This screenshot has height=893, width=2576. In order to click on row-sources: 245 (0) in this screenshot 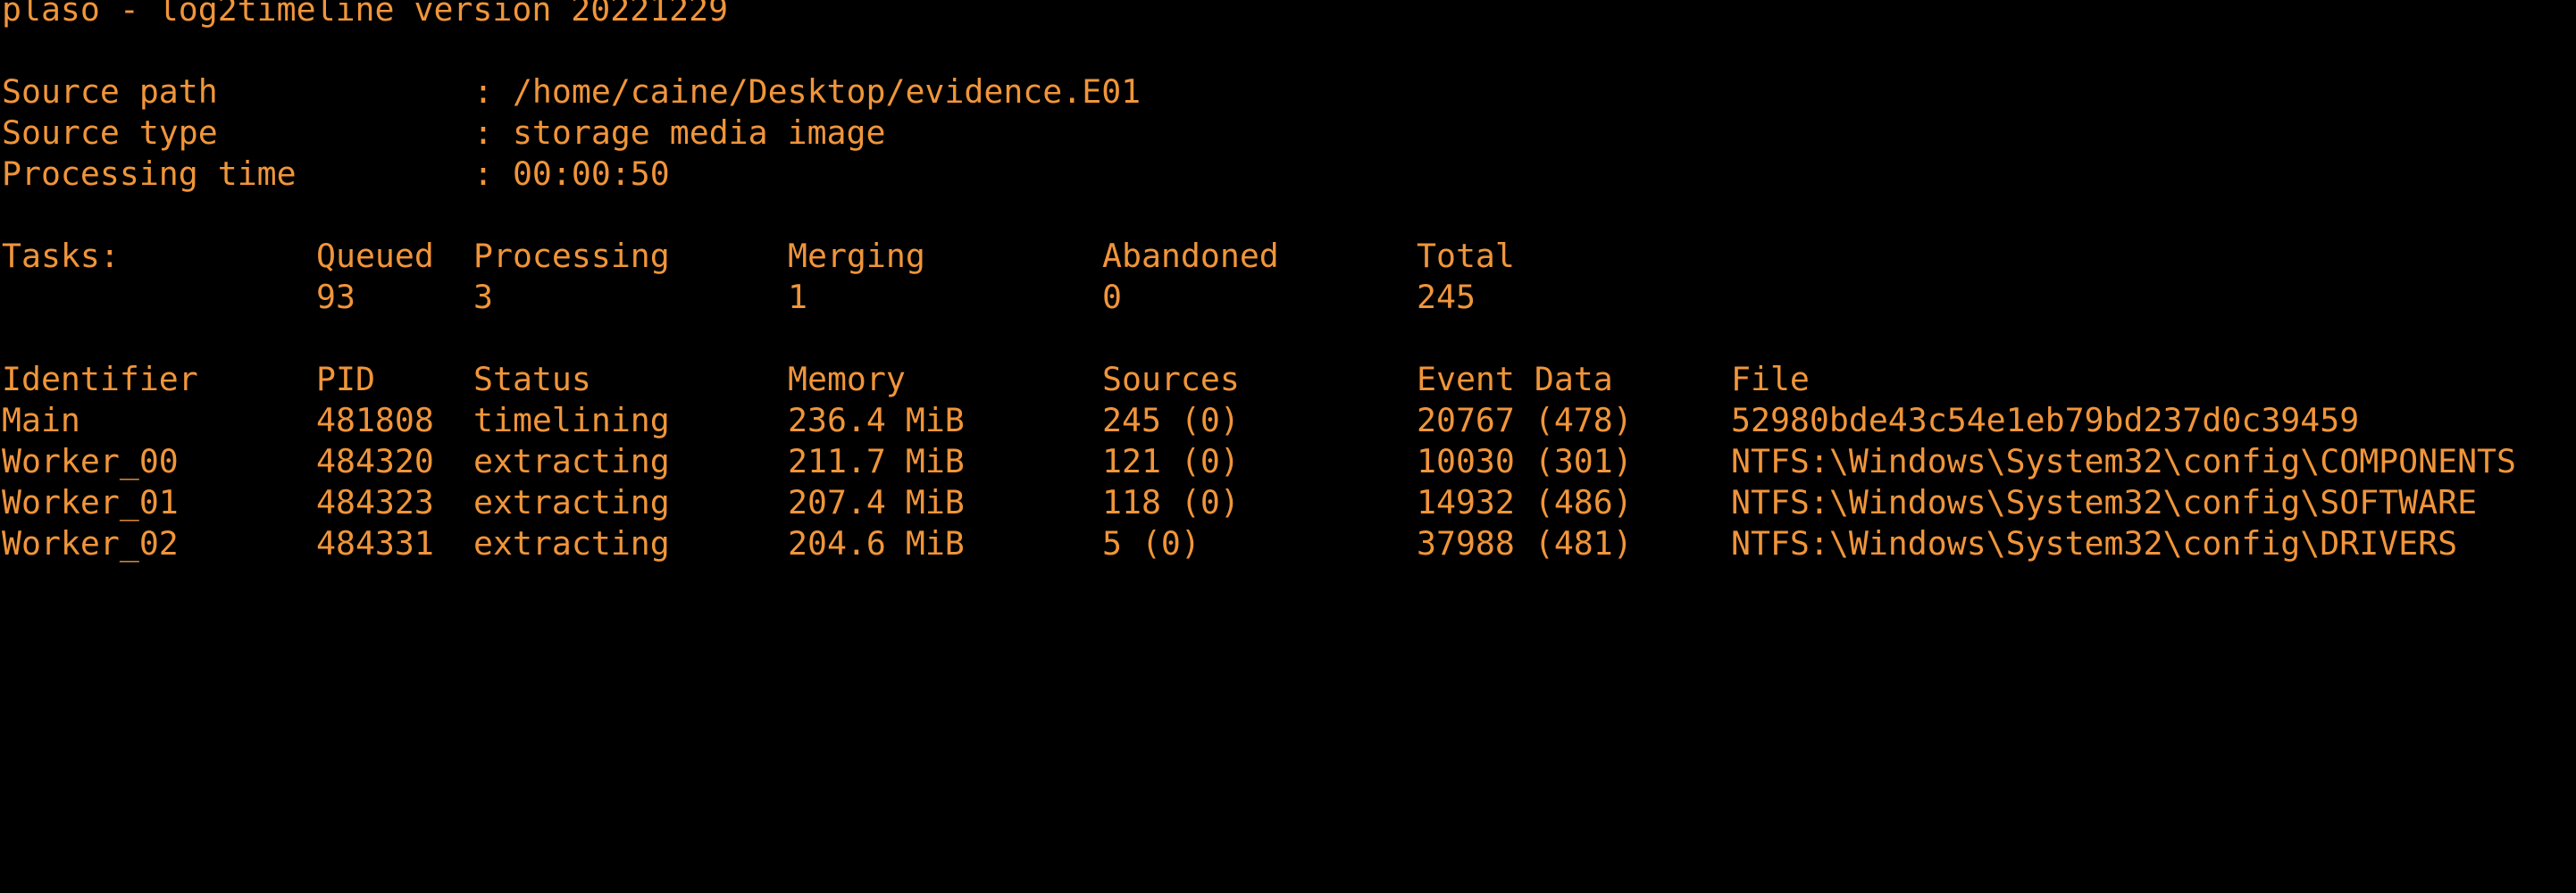, I will do `click(1171, 420)`.